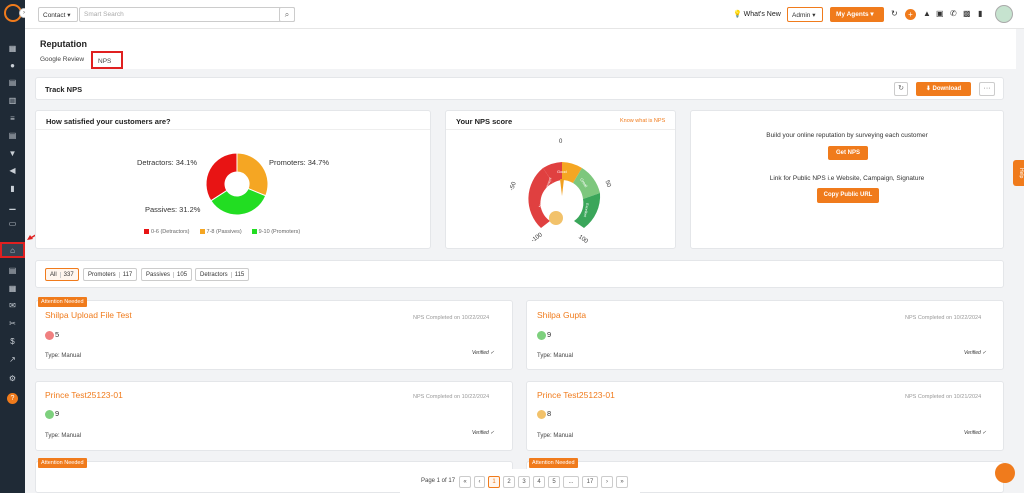 The height and width of the screenshot is (493, 1024). Describe the element at coordinates (980, 13) in the screenshot. I see `trash-icon: ▮` at that location.